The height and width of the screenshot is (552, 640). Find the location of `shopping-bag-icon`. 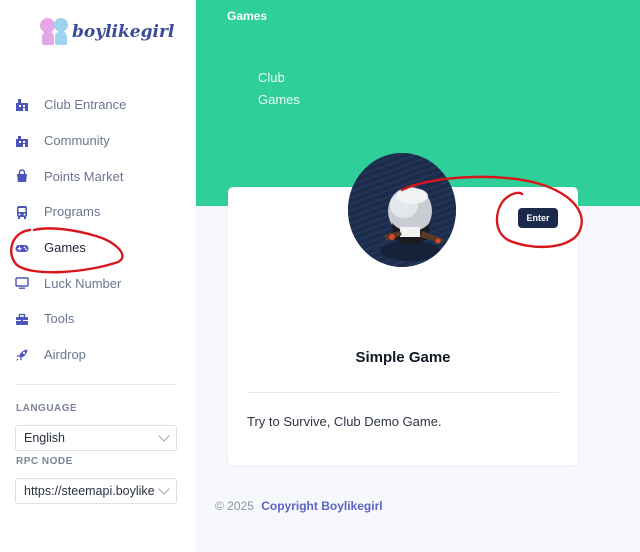

shopping-bag-icon is located at coordinates (22, 176).